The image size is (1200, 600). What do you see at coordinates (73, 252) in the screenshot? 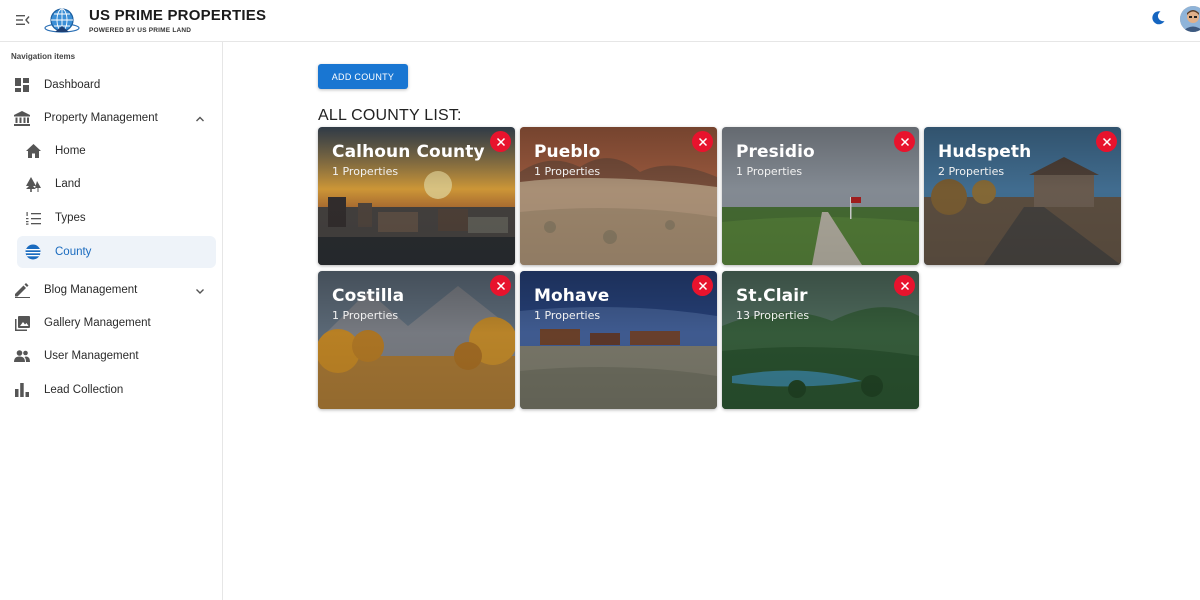
I see `sidebar-item-label: County` at bounding box center [73, 252].